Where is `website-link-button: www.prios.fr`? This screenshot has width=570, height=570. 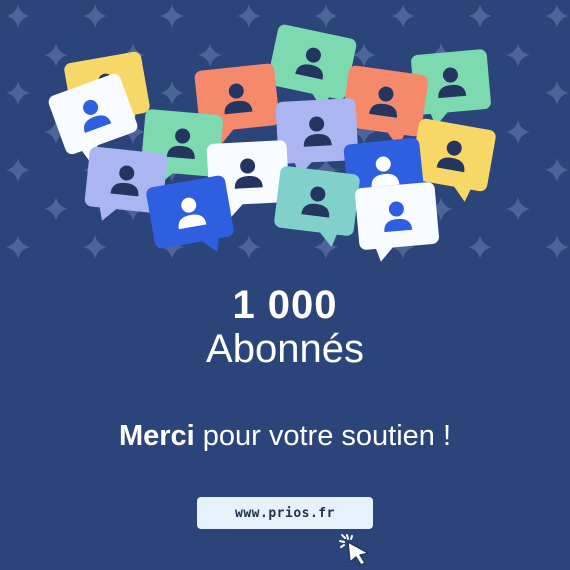 website-link-button: www.prios.fr is located at coordinates (285, 513).